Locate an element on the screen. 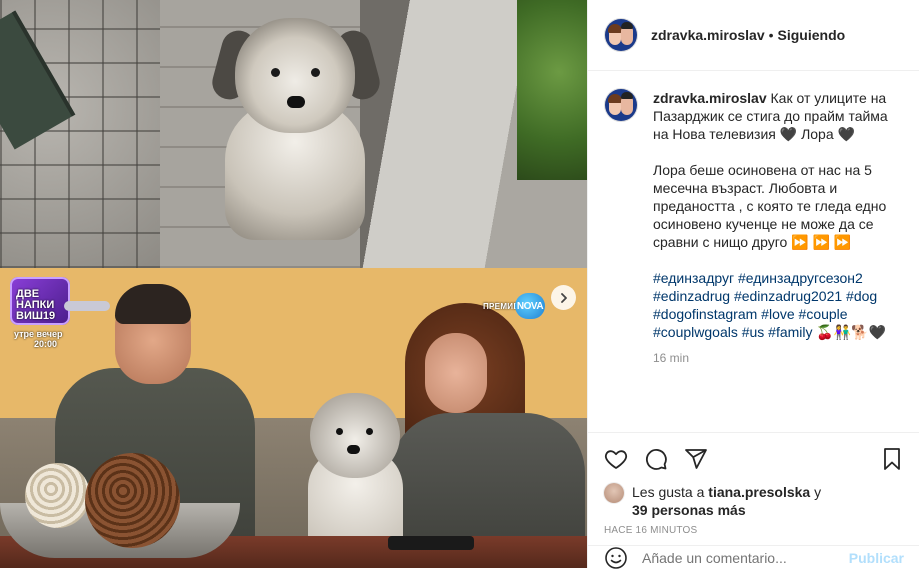 This screenshot has width=919, height=570. liker-avatar is located at coordinates (614, 493).